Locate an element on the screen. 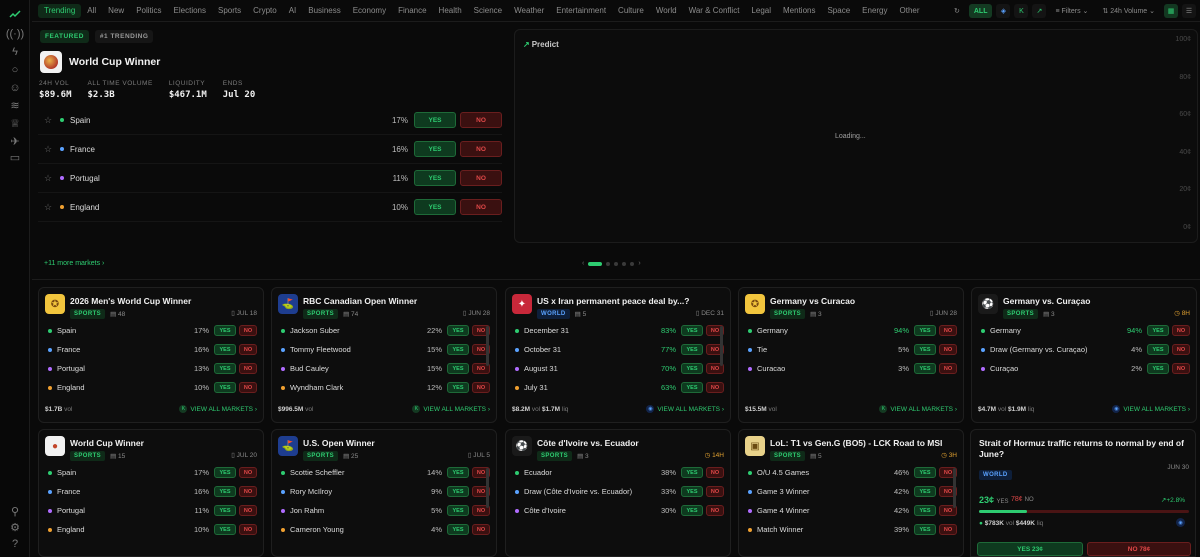  outcome-row: Jon Rahm 5% YES NO is located at coordinates (384, 510).